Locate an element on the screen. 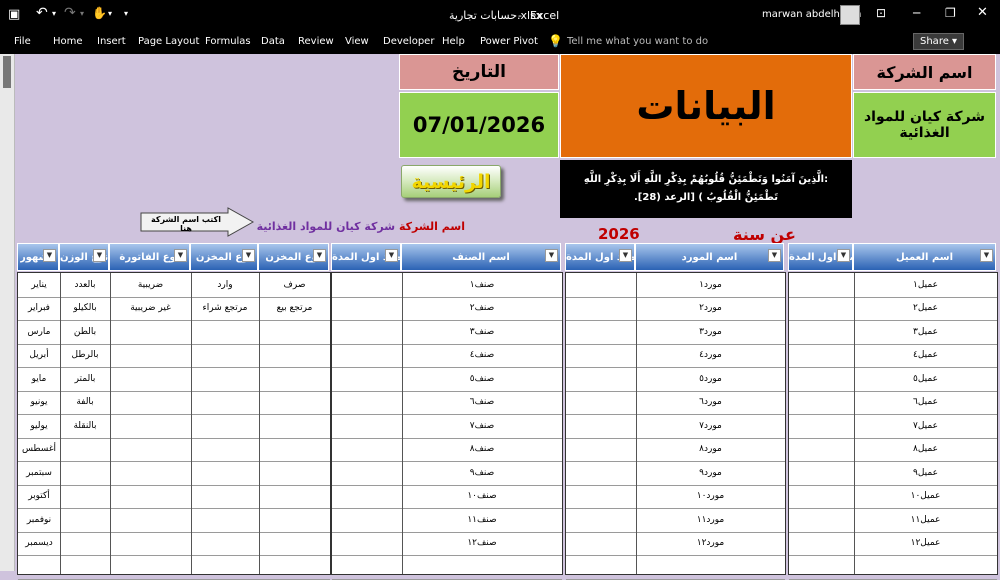  items-table-cell: صنف٤ is located at coordinates (482, 356).